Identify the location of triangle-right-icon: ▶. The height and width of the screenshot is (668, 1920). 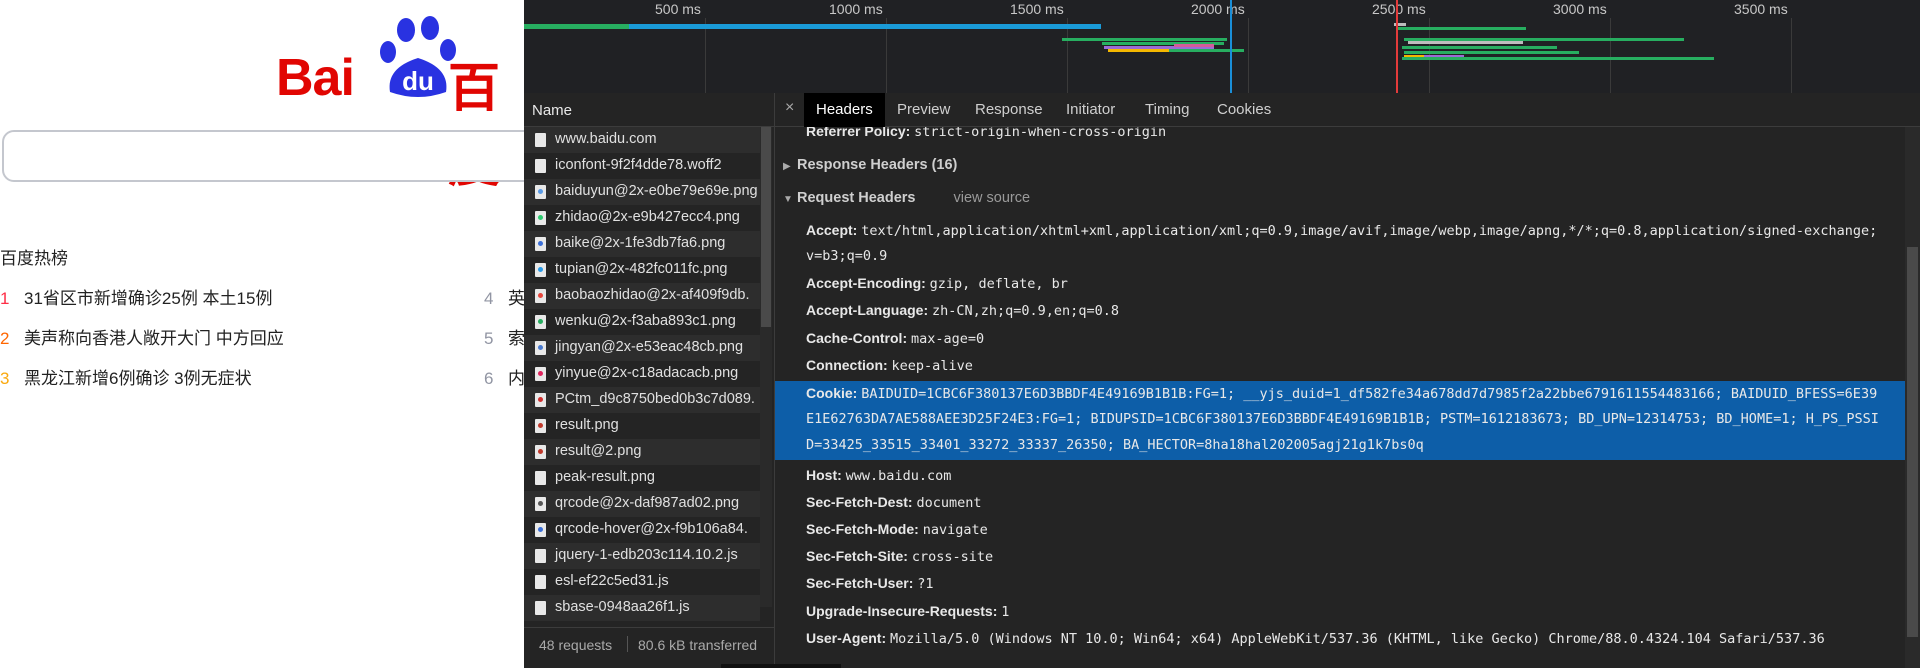
(787, 166).